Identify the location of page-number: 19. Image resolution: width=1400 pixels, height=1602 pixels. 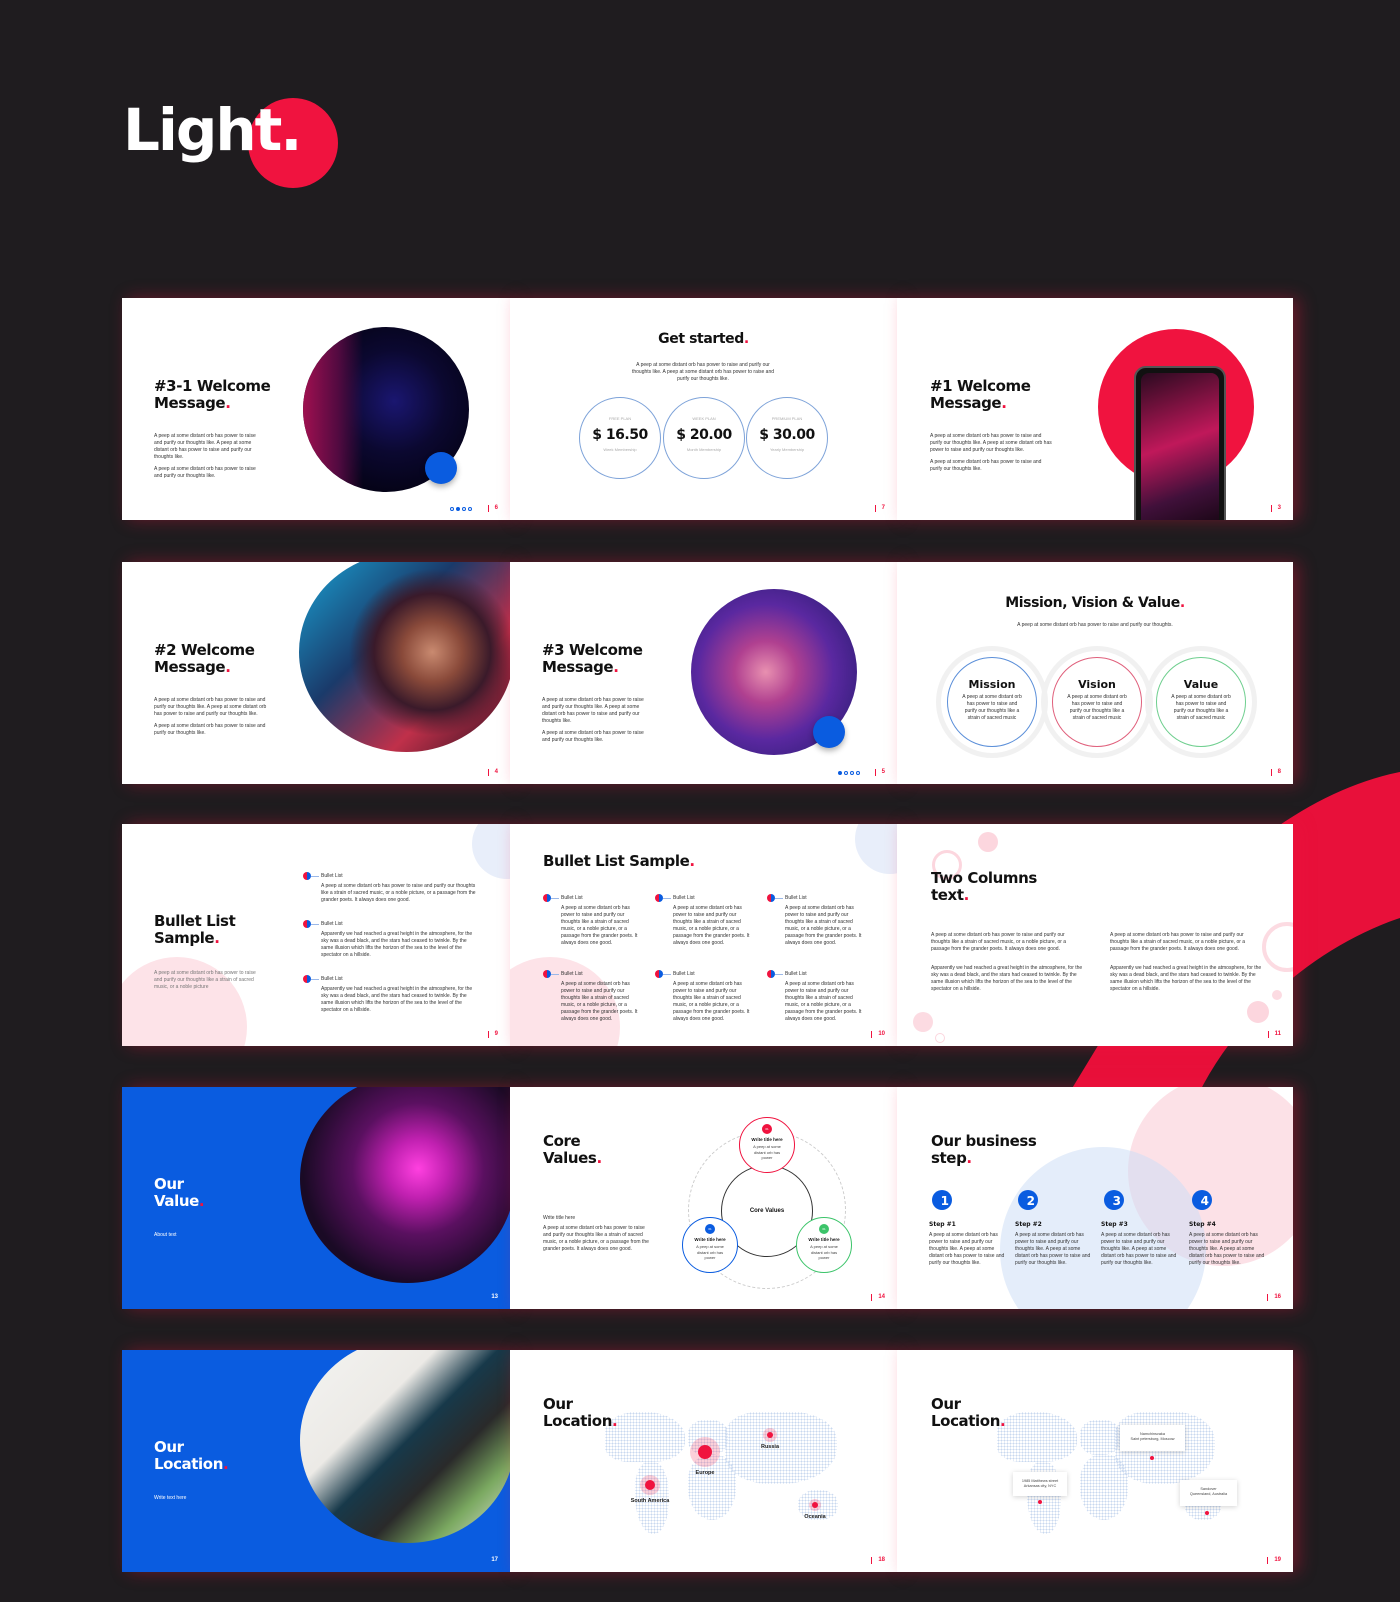
(1274, 1560).